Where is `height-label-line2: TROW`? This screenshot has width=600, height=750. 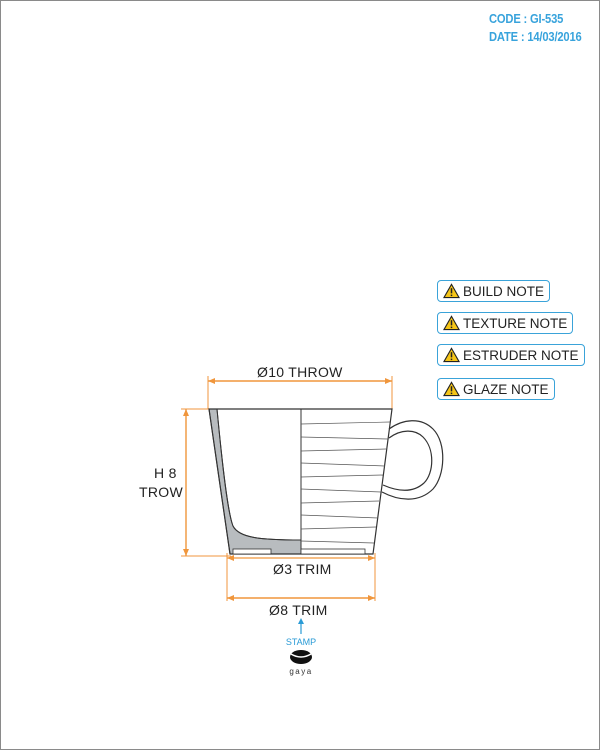
height-label-line2: TROW is located at coordinates (161, 492).